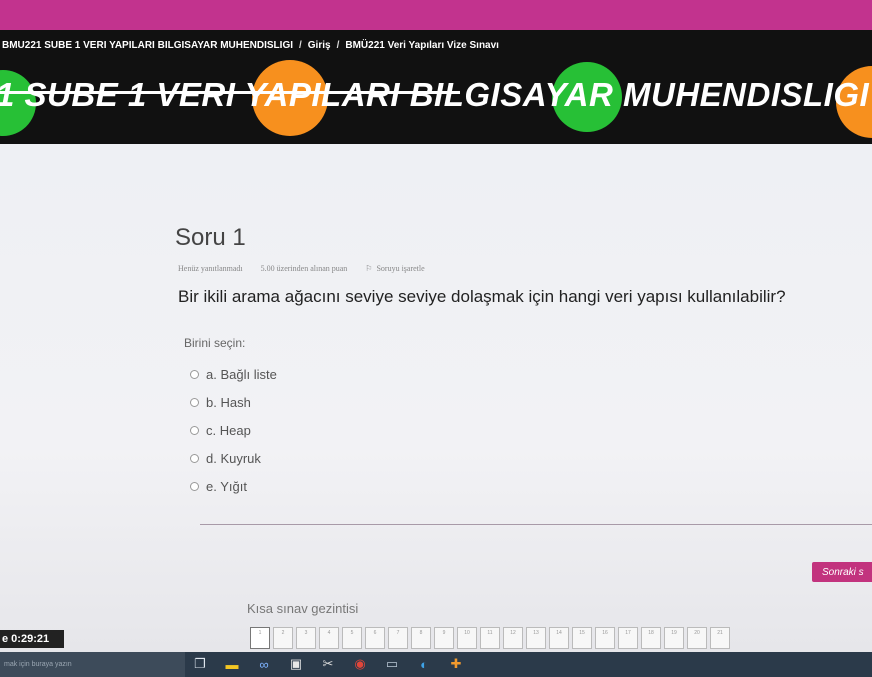  Describe the element at coordinates (400, 268) in the screenshot. I see `flag-question-label: Soruyu işaretle` at that location.